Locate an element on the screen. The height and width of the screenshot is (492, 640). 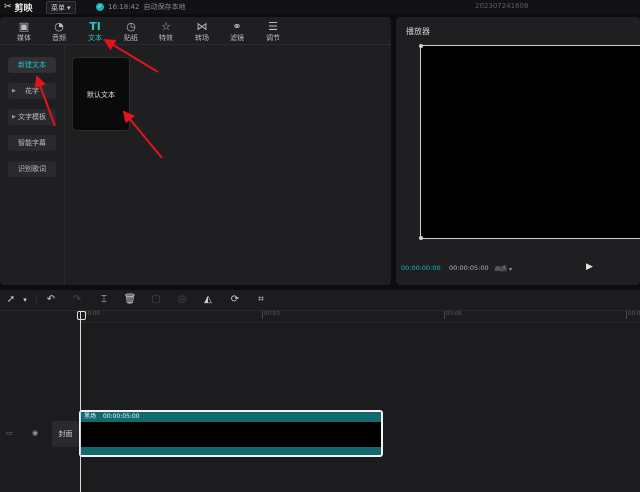
arrow-to-new-text is located at coordinates (45, 101).